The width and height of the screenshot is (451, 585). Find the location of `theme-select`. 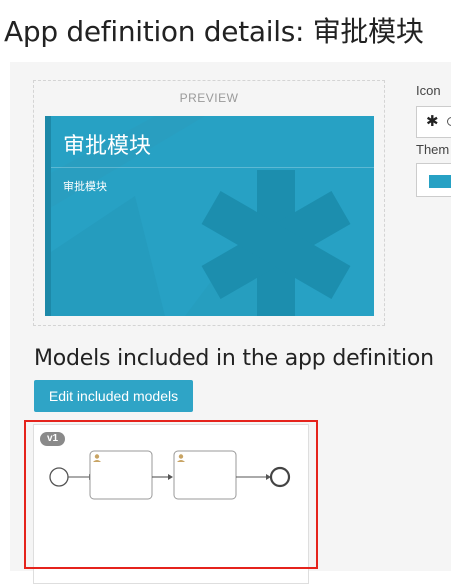

theme-select is located at coordinates (433, 180).